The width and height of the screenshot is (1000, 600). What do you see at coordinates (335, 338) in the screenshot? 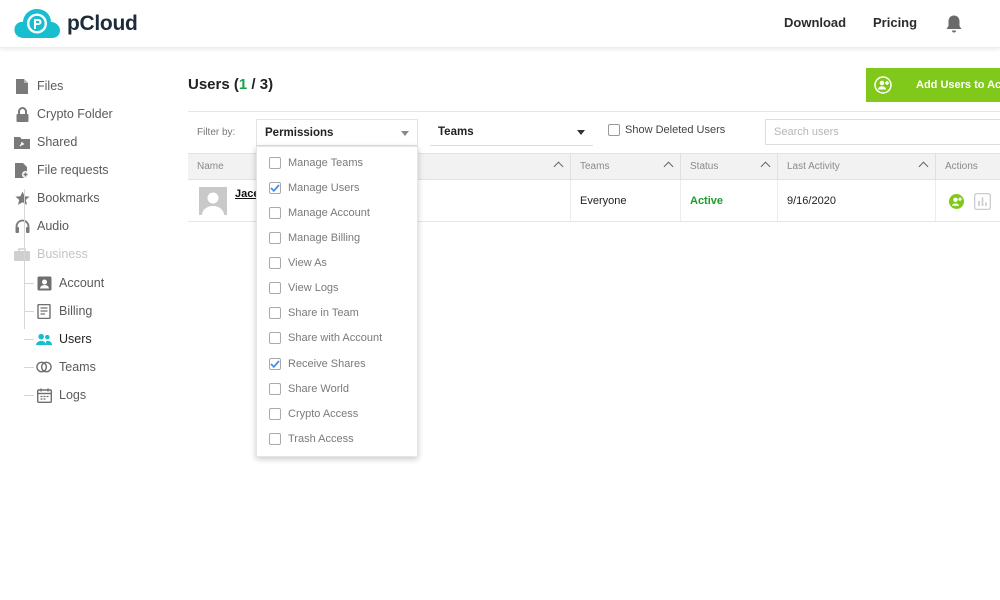
I see `permission-option-label: Share with Account` at bounding box center [335, 338].